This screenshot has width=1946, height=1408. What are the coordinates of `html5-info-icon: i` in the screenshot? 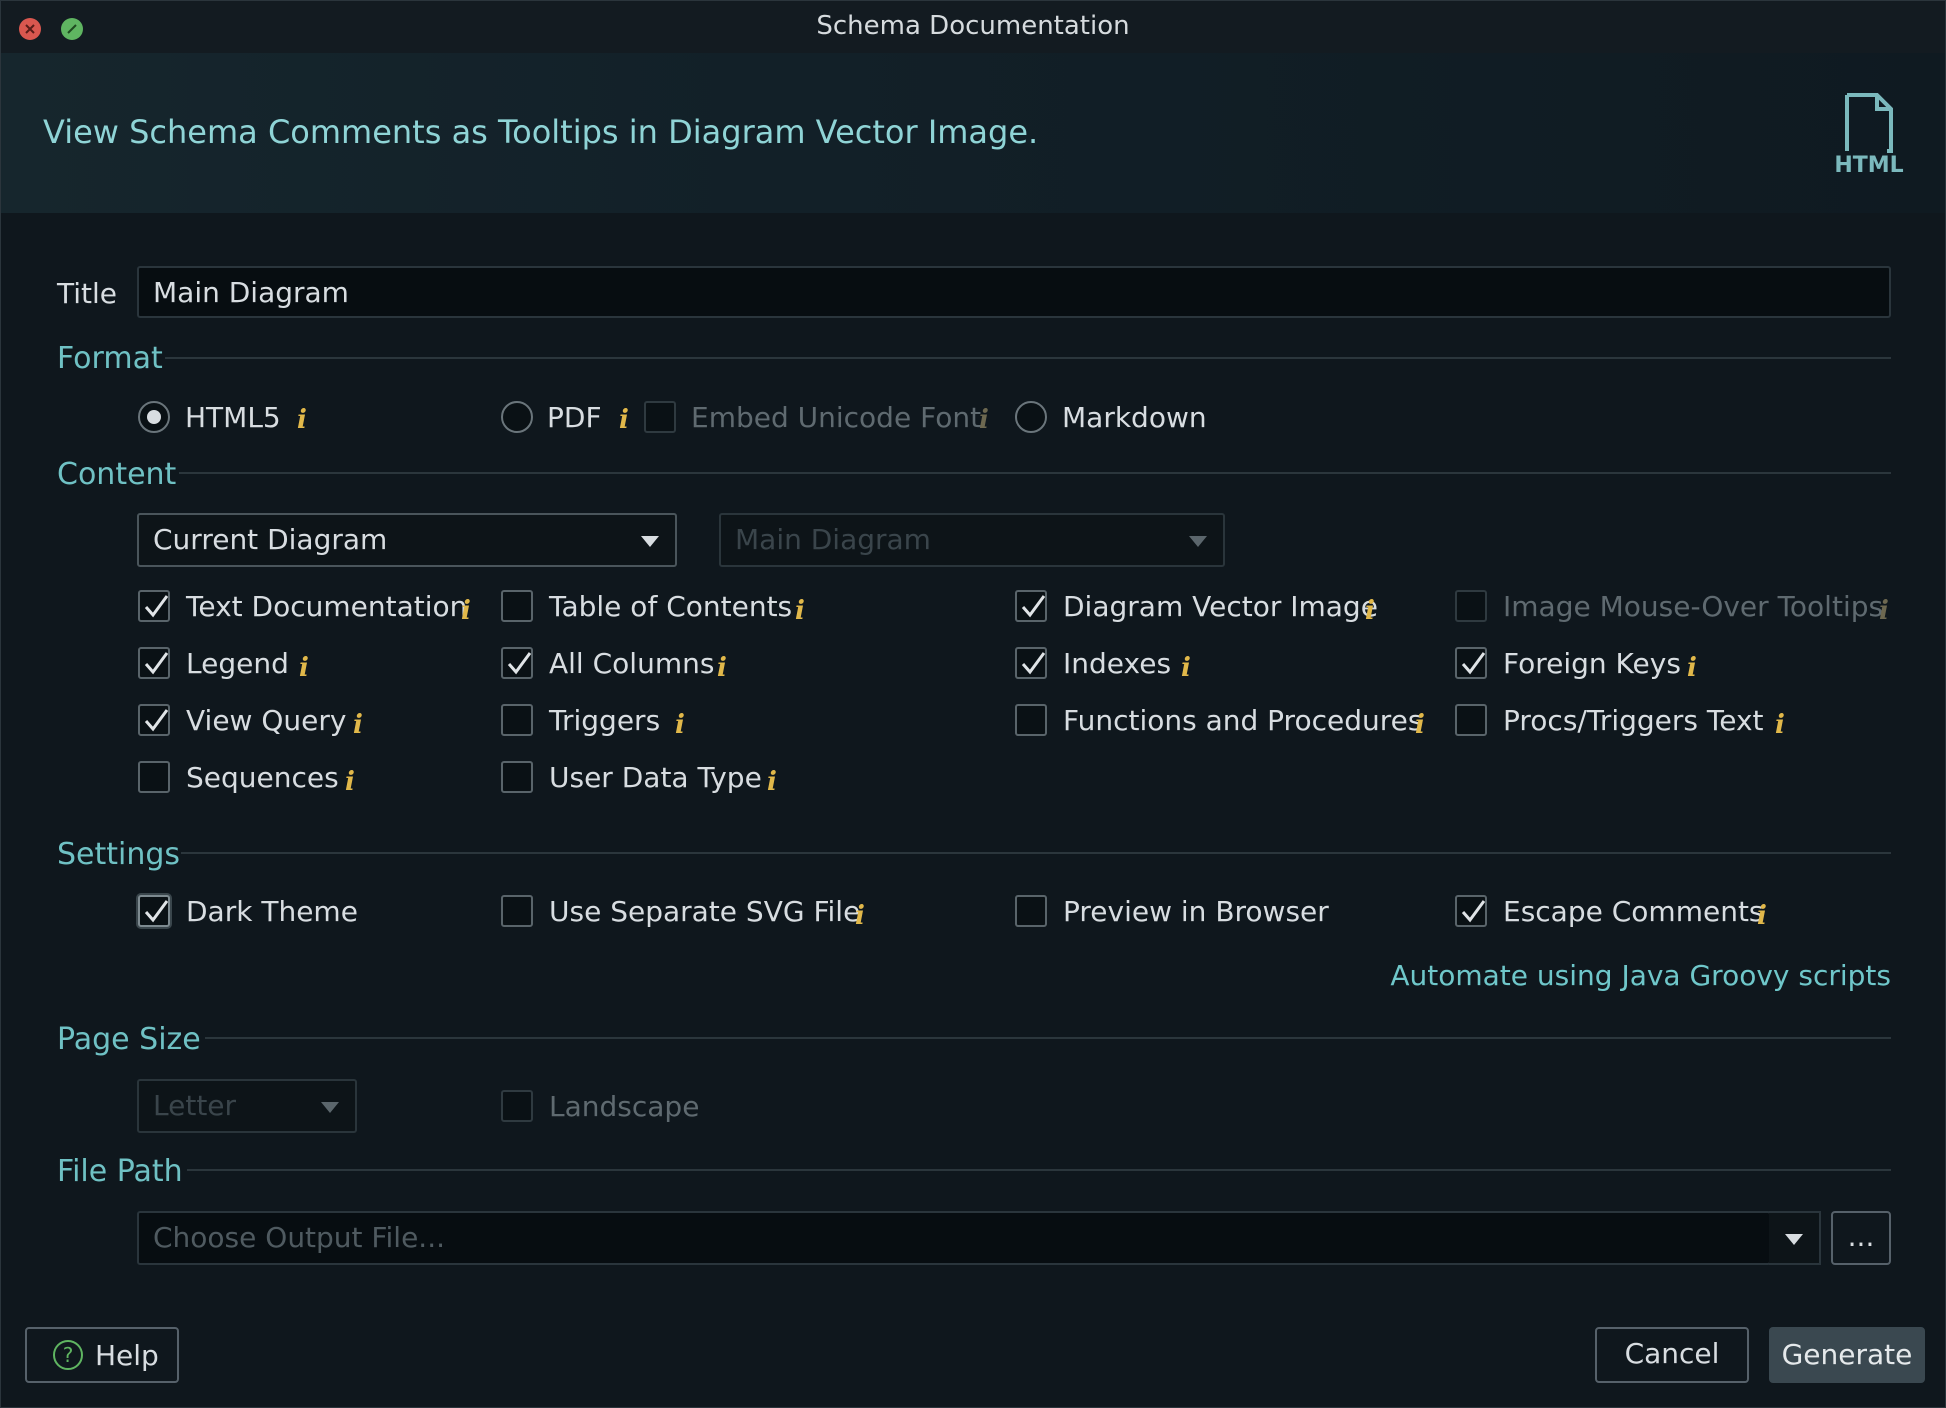 It's located at (302, 420).